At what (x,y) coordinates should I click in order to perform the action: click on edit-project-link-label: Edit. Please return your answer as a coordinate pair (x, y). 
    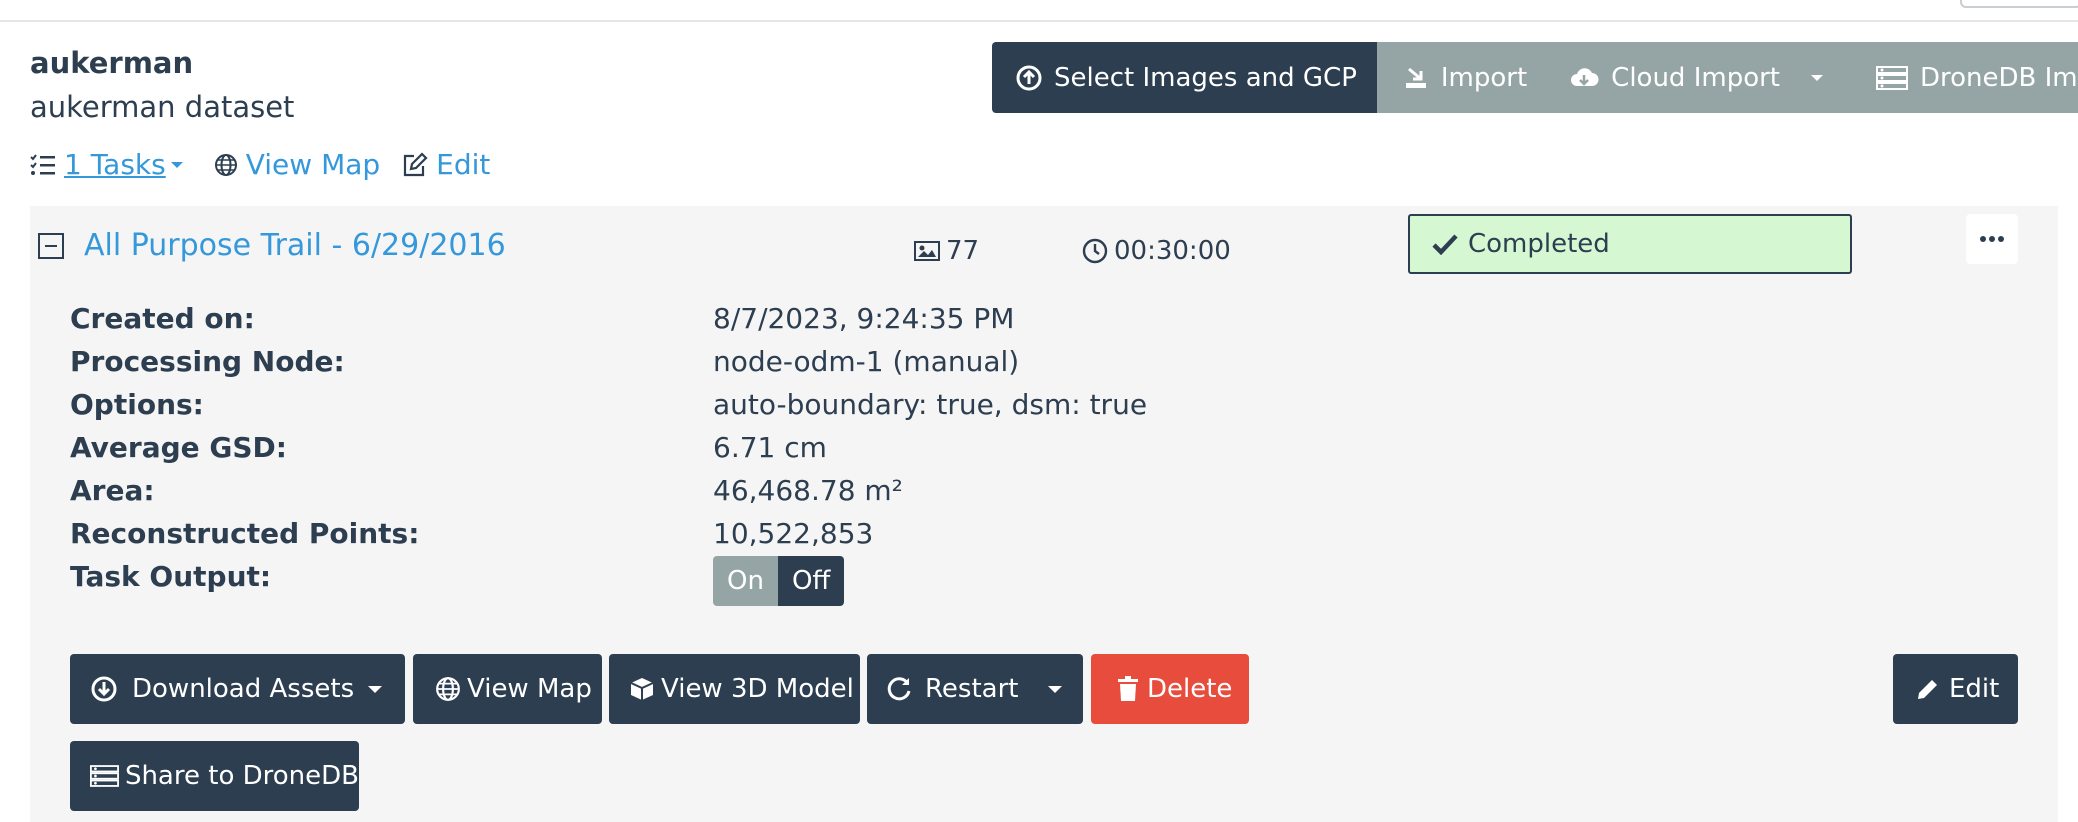
    Looking at the image, I should click on (463, 164).